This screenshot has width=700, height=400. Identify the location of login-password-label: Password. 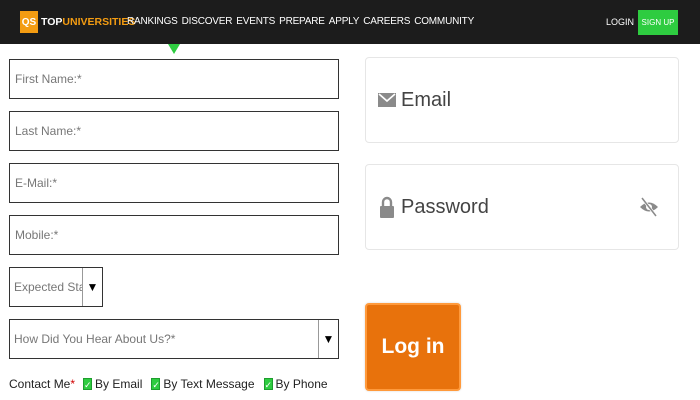
(445, 206).